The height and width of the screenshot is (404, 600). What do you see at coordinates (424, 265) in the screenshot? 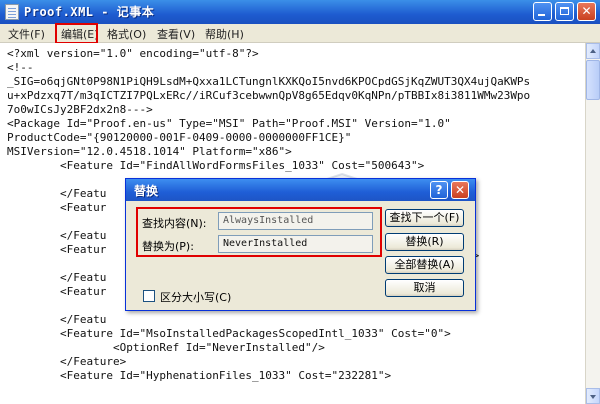
I see `replace-all-button: 全部替换(A)` at bounding box center [424, 265].